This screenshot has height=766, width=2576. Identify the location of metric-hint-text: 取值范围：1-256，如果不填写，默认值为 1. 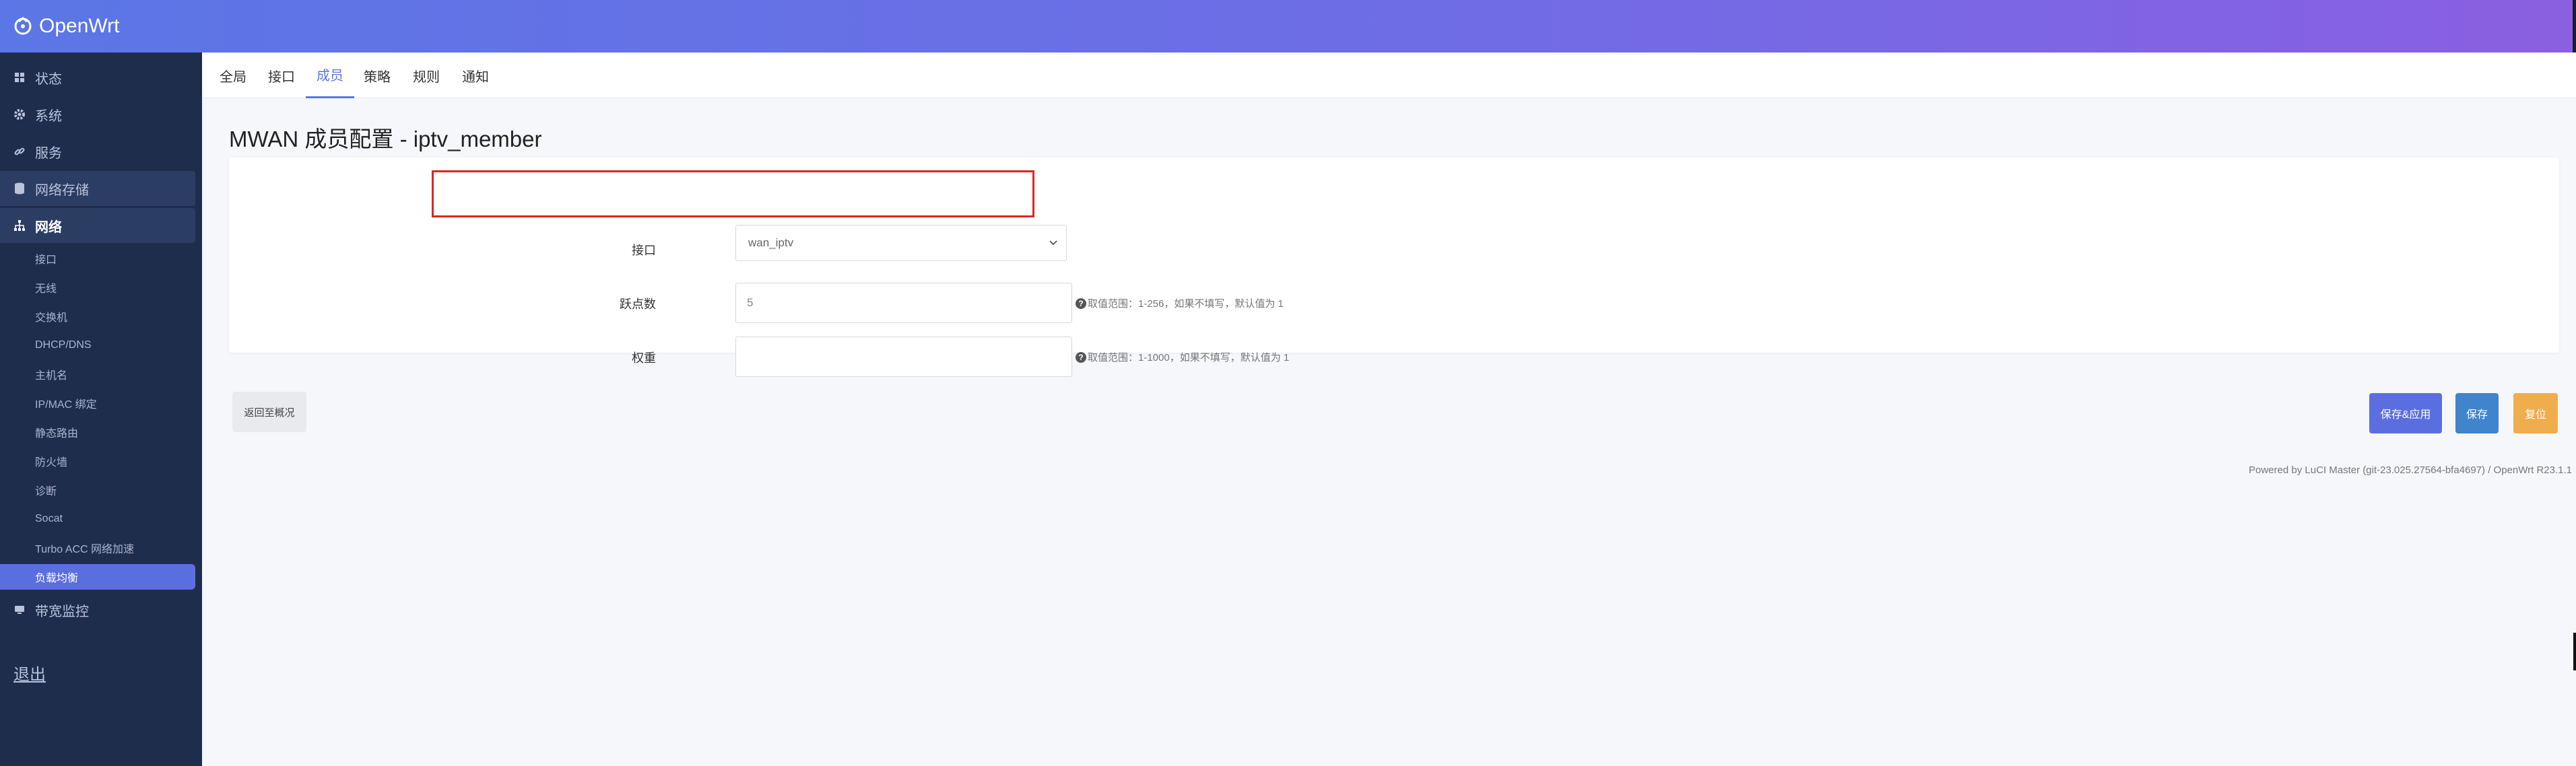
(1186, 304).